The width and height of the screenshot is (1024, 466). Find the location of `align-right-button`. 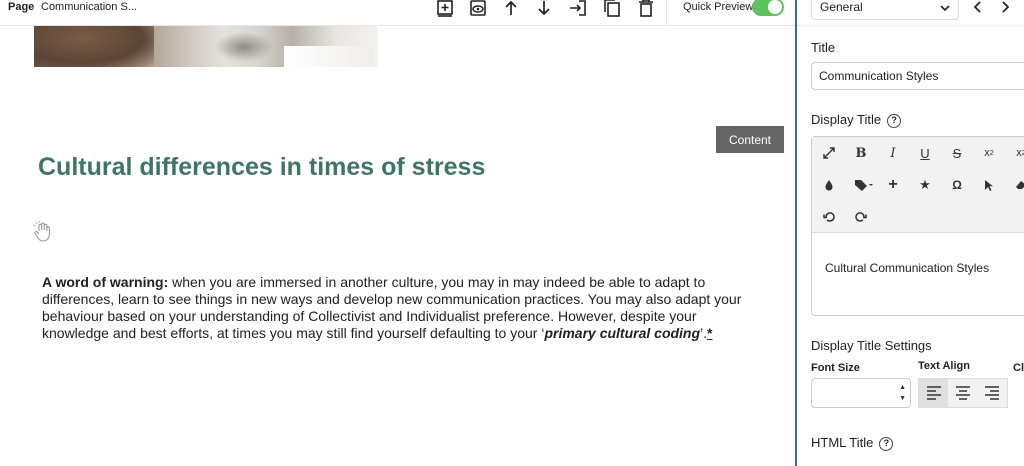

align-right-button is located at coordinates (992, 393).